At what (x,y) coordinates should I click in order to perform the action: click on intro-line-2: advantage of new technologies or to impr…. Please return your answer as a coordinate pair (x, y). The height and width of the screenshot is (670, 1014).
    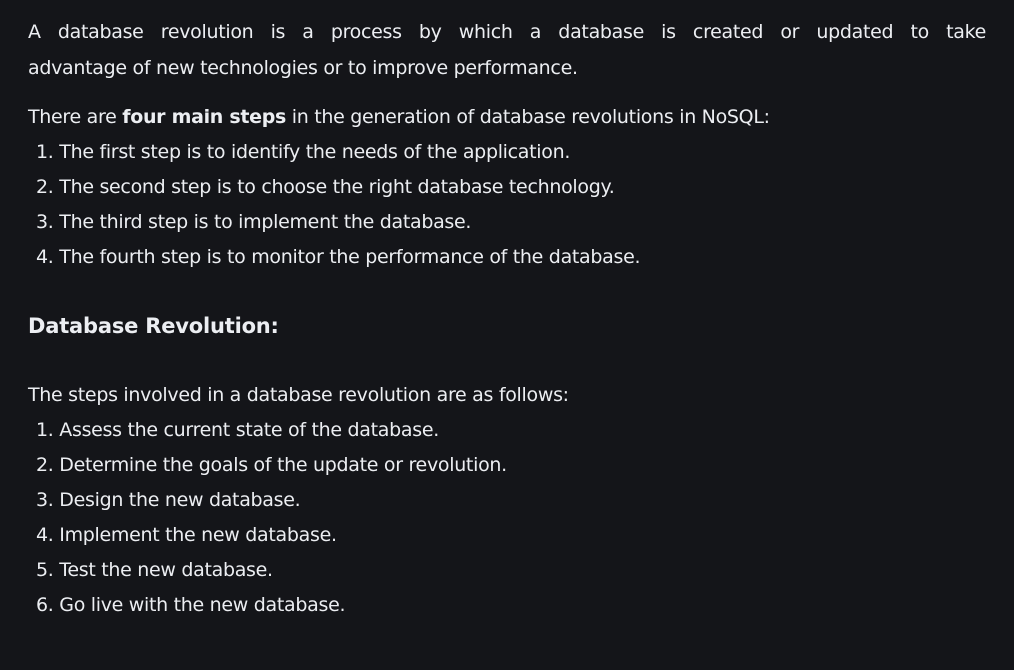
    Looking at the image, I should click on (303, 68).